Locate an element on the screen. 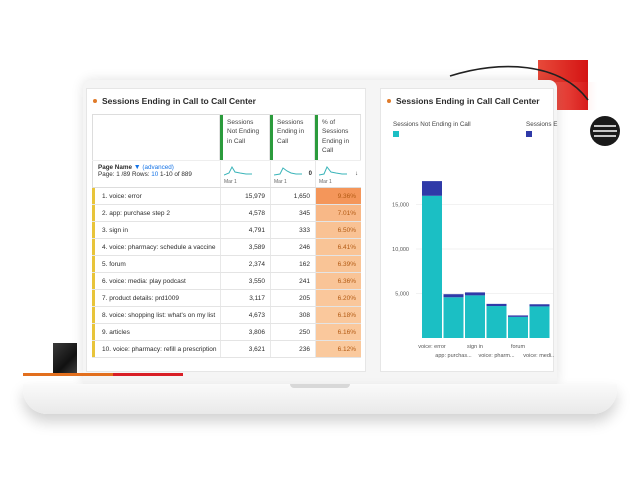  cell-not-ending: 3,550 is located at coordinates (245, 281).